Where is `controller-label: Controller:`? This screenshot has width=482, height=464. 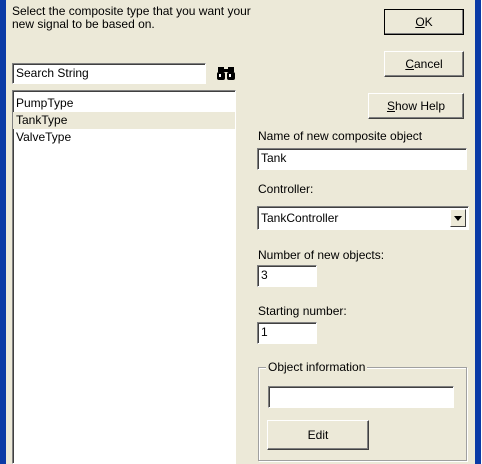 controller-label: Controller: is located at coordinates (286, 189).